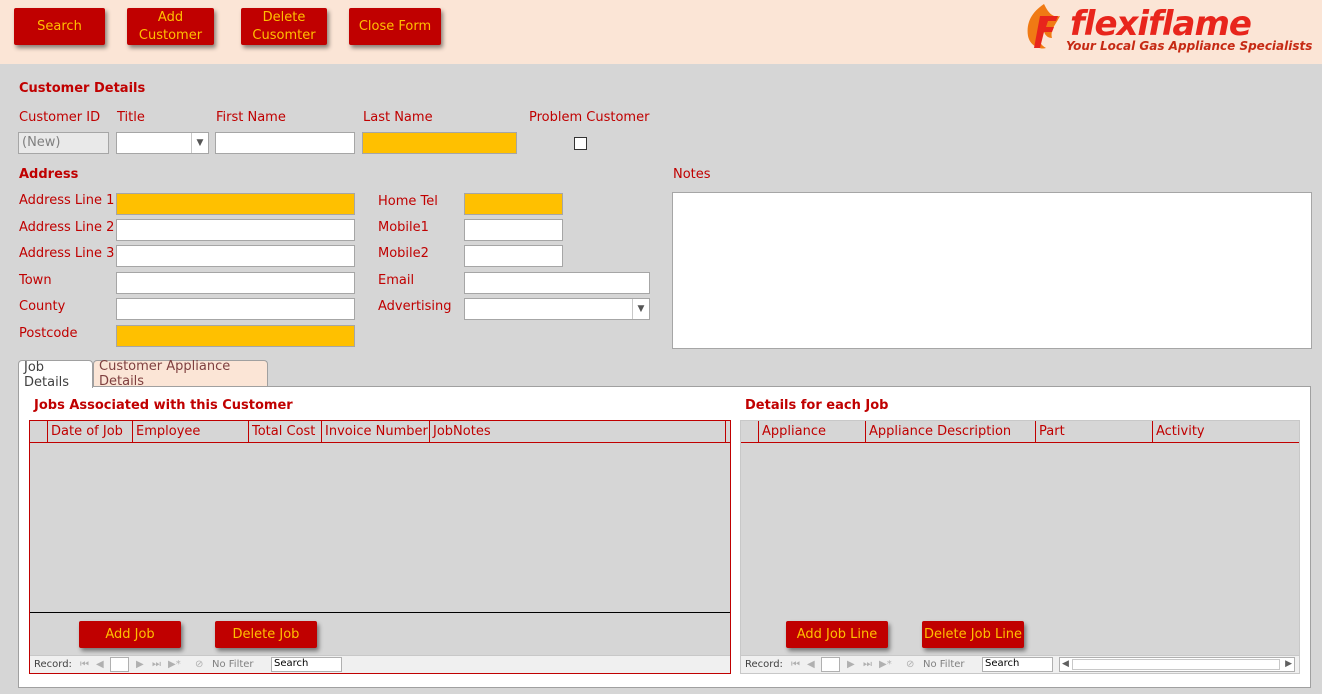 The image size is (1322, 694). I want to click on add-job-button: Add Job, so click(130, 634).